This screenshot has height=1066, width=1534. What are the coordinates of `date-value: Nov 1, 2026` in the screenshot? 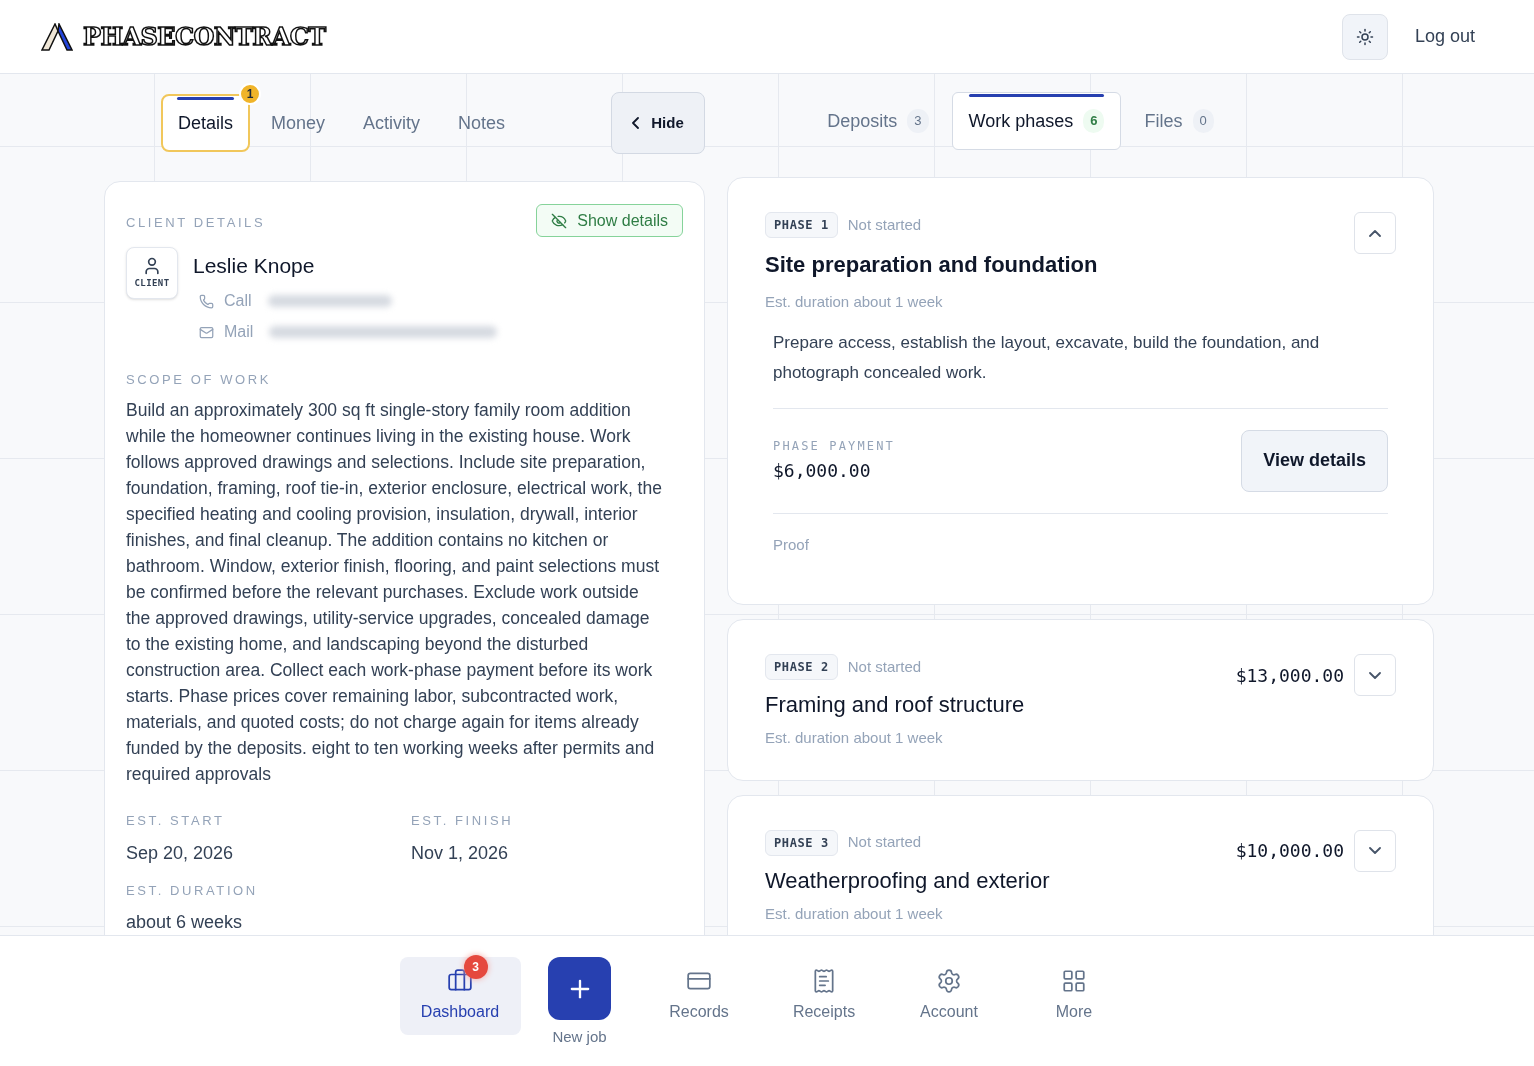 It's located at (460, 853).